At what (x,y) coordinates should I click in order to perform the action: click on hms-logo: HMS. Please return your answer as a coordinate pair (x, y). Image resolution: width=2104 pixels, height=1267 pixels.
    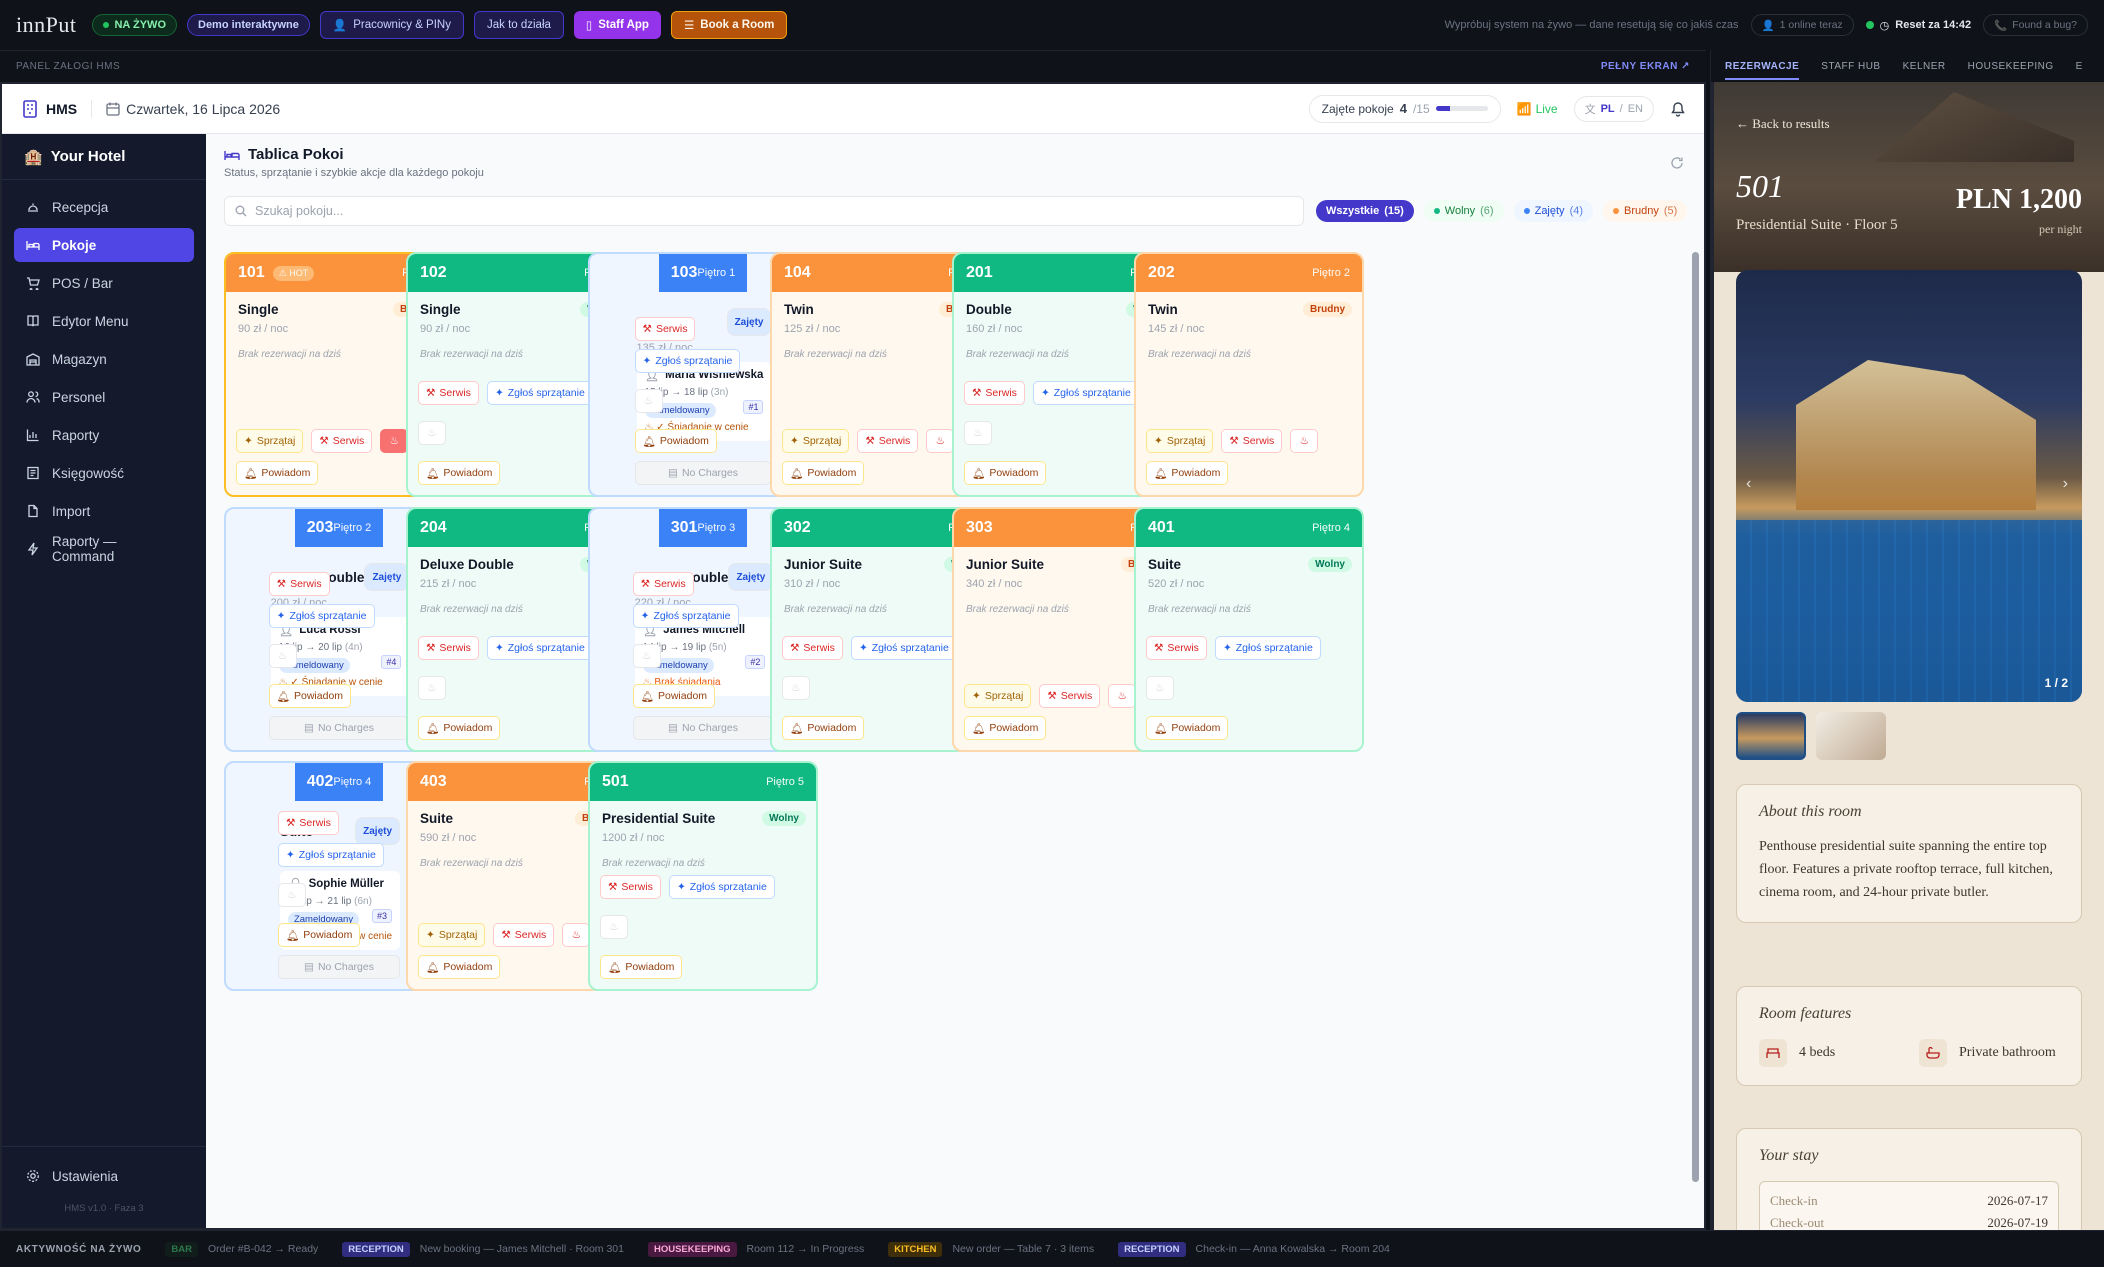
    Looking at the image, I should click on (57, 108).